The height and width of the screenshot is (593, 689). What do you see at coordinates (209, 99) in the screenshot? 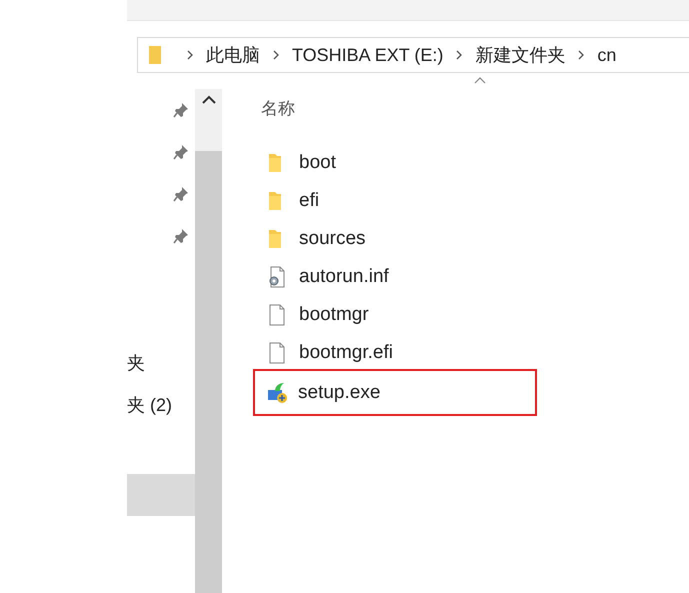
I see `scroll-up-icon` at bounding box center [209, 99].